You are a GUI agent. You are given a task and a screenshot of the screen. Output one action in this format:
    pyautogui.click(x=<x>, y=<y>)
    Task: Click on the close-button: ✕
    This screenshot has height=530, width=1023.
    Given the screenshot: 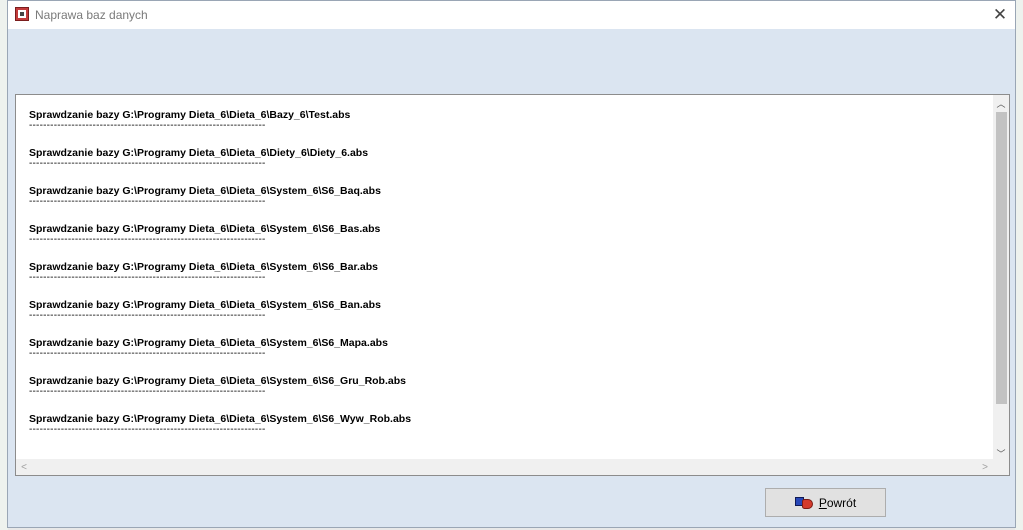 What is the action you would take?
    pyautogui.click(x=1000, y=15)
    